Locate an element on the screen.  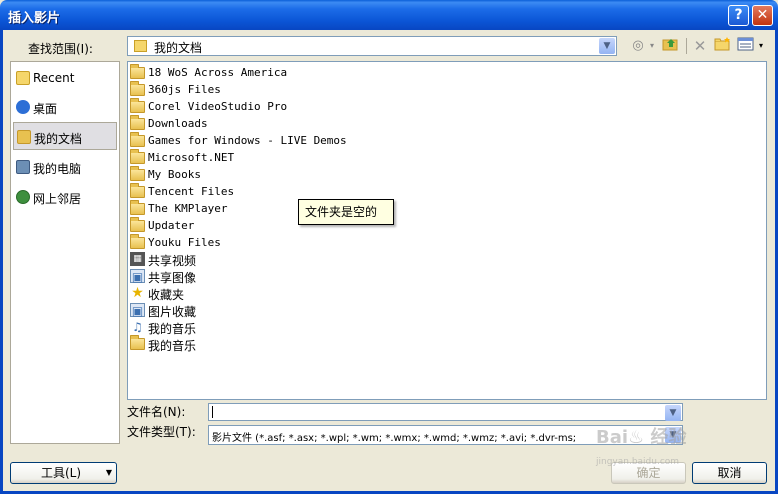
empty-folder-tooltip: 文件夹是空的 is located at coordinates (346, 212).